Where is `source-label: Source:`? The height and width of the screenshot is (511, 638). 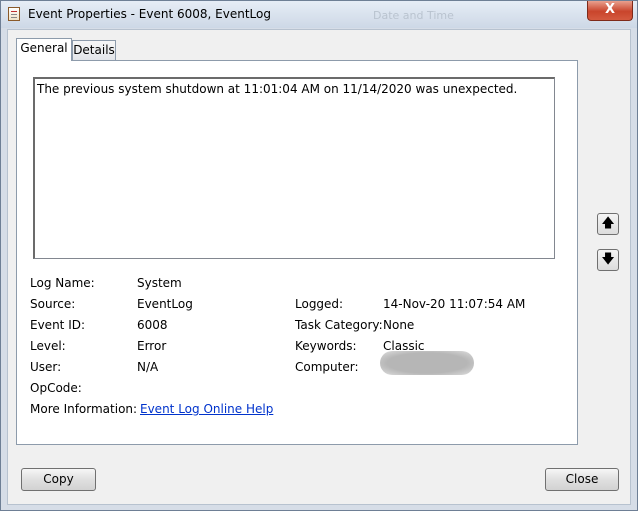
source-label: Source: is located at coordinates (53, 304).